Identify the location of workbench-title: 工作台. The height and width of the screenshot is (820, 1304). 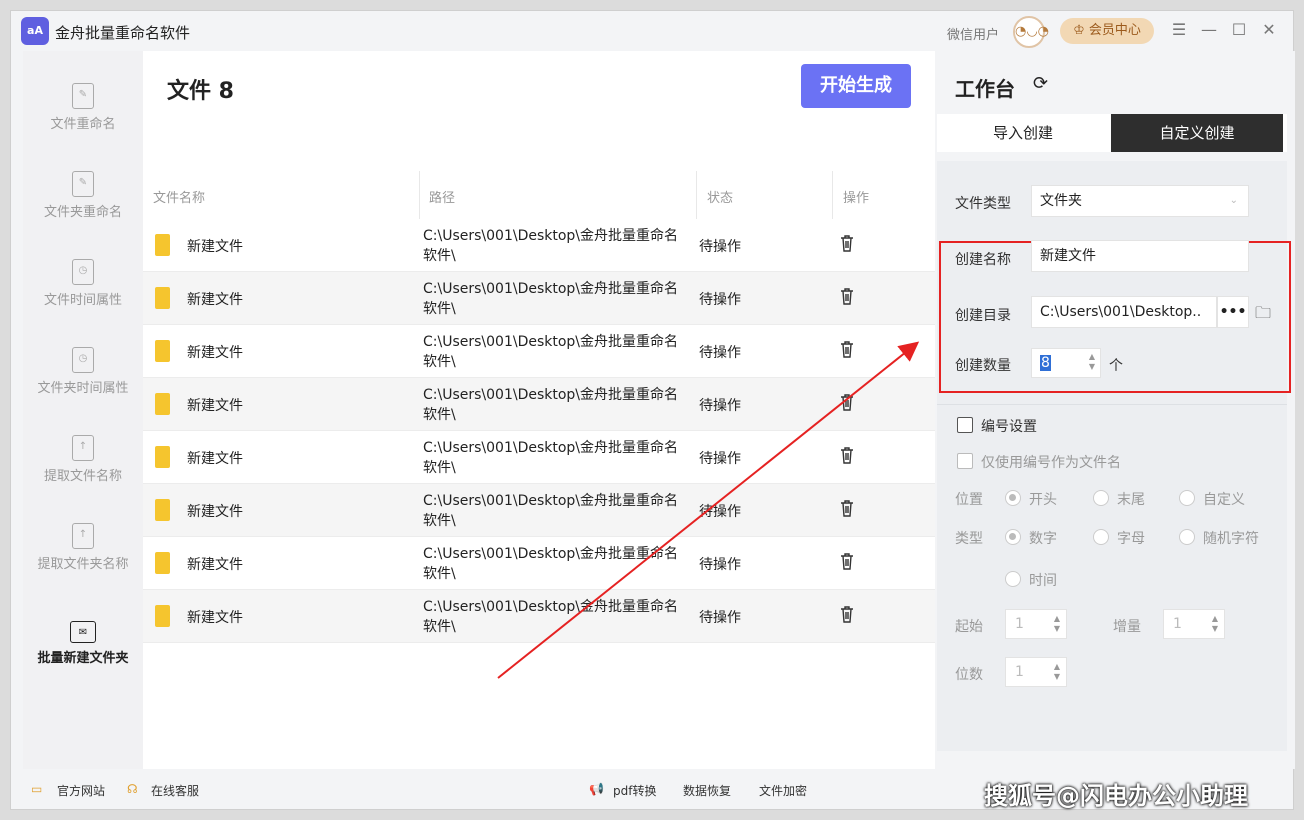
(985, 89).